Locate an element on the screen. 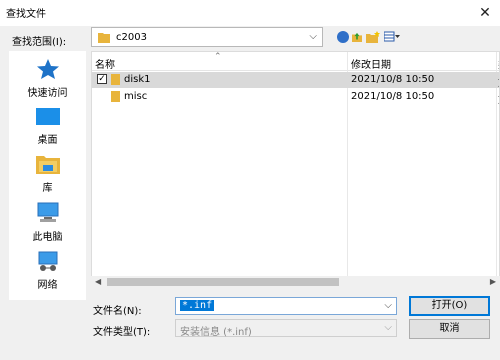  up-folder-icon is located at coordinates (357, 37).